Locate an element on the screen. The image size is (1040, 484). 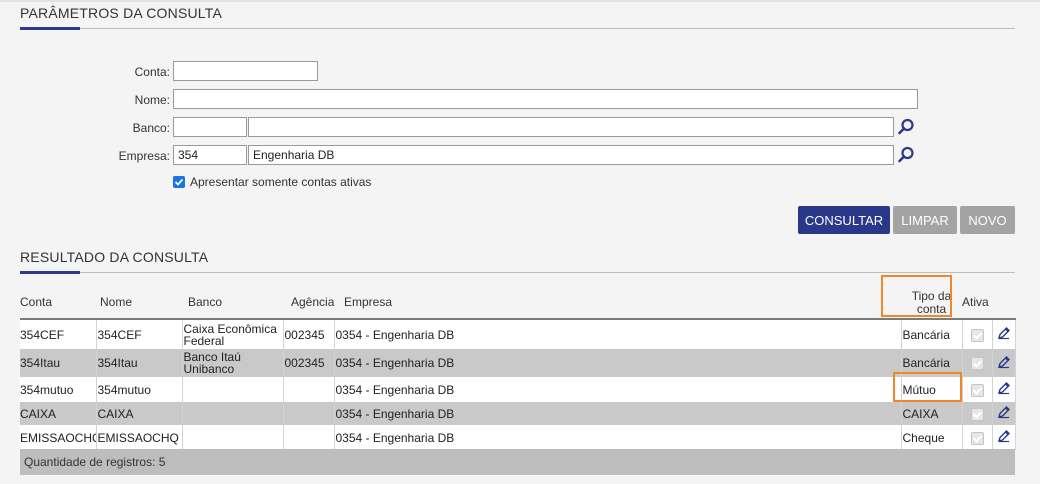
only-active-option: Apresentar somente contas ativas is located at coordinates (272, 182).